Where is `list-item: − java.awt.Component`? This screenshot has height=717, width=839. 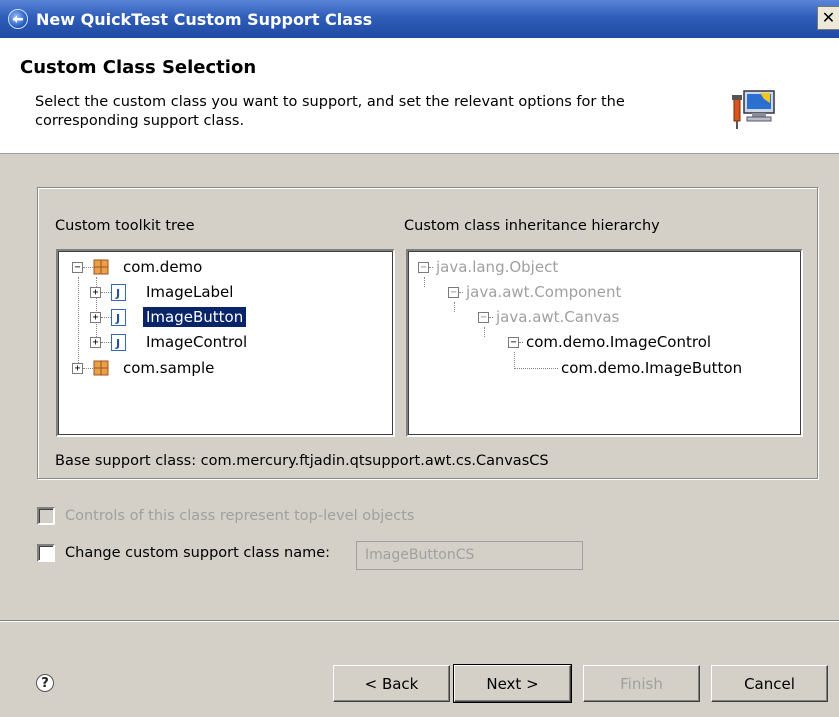
list-item: − java.awt.Component is located at coordinates (534, 292).